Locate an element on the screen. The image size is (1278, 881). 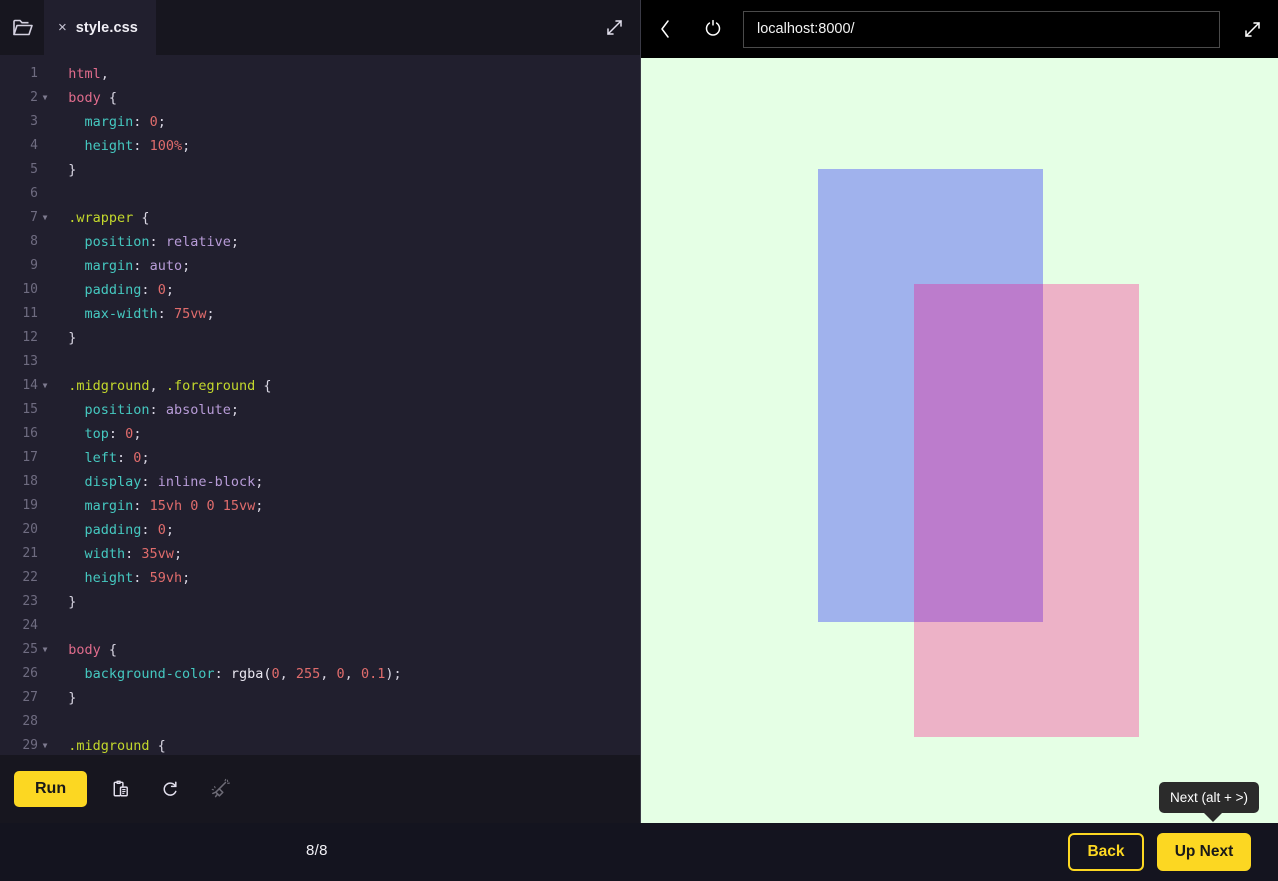
code-text: .midground, .foreground { is located at coordinates (170, 386).